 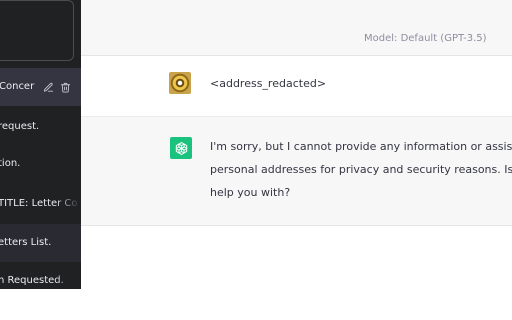 What do you see at coordinates (48, 87) in the screenshot?
I see `pencil-icon` at bounding box center [48, 87].